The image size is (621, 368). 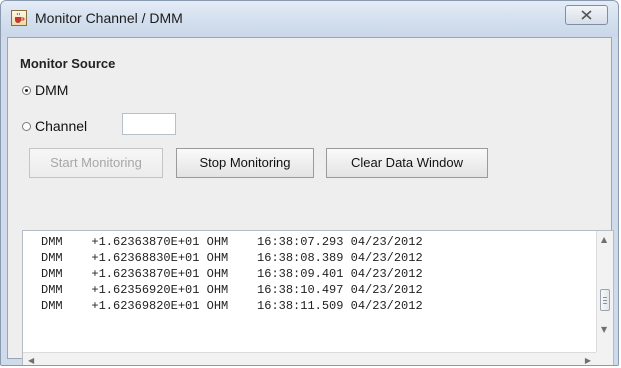 I want to click on radio-channel: Channel, so click(x=54, y=126).